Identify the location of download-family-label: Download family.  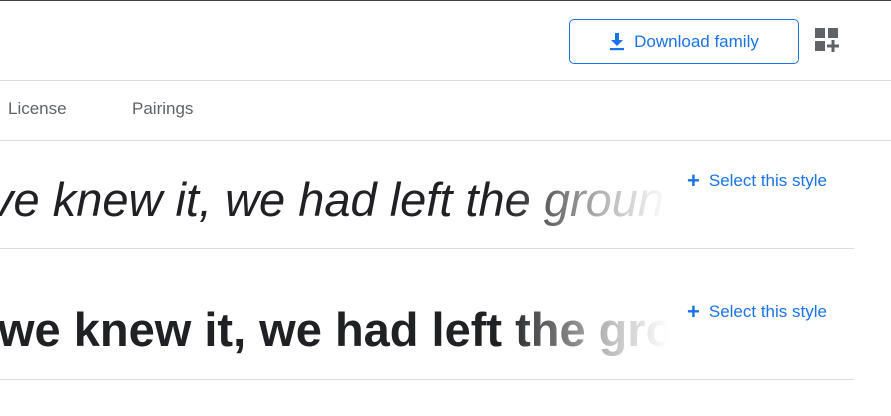
(696, 41).